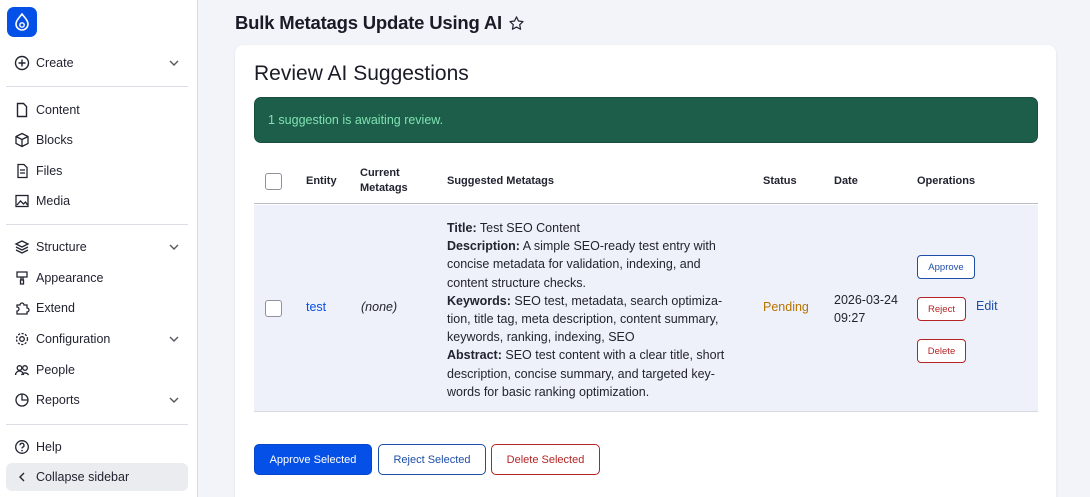 Image resolution: width=1090 pixels, height=497 pixels. I want to click on card-title: Review AI Suggestions, so click(361, 73).